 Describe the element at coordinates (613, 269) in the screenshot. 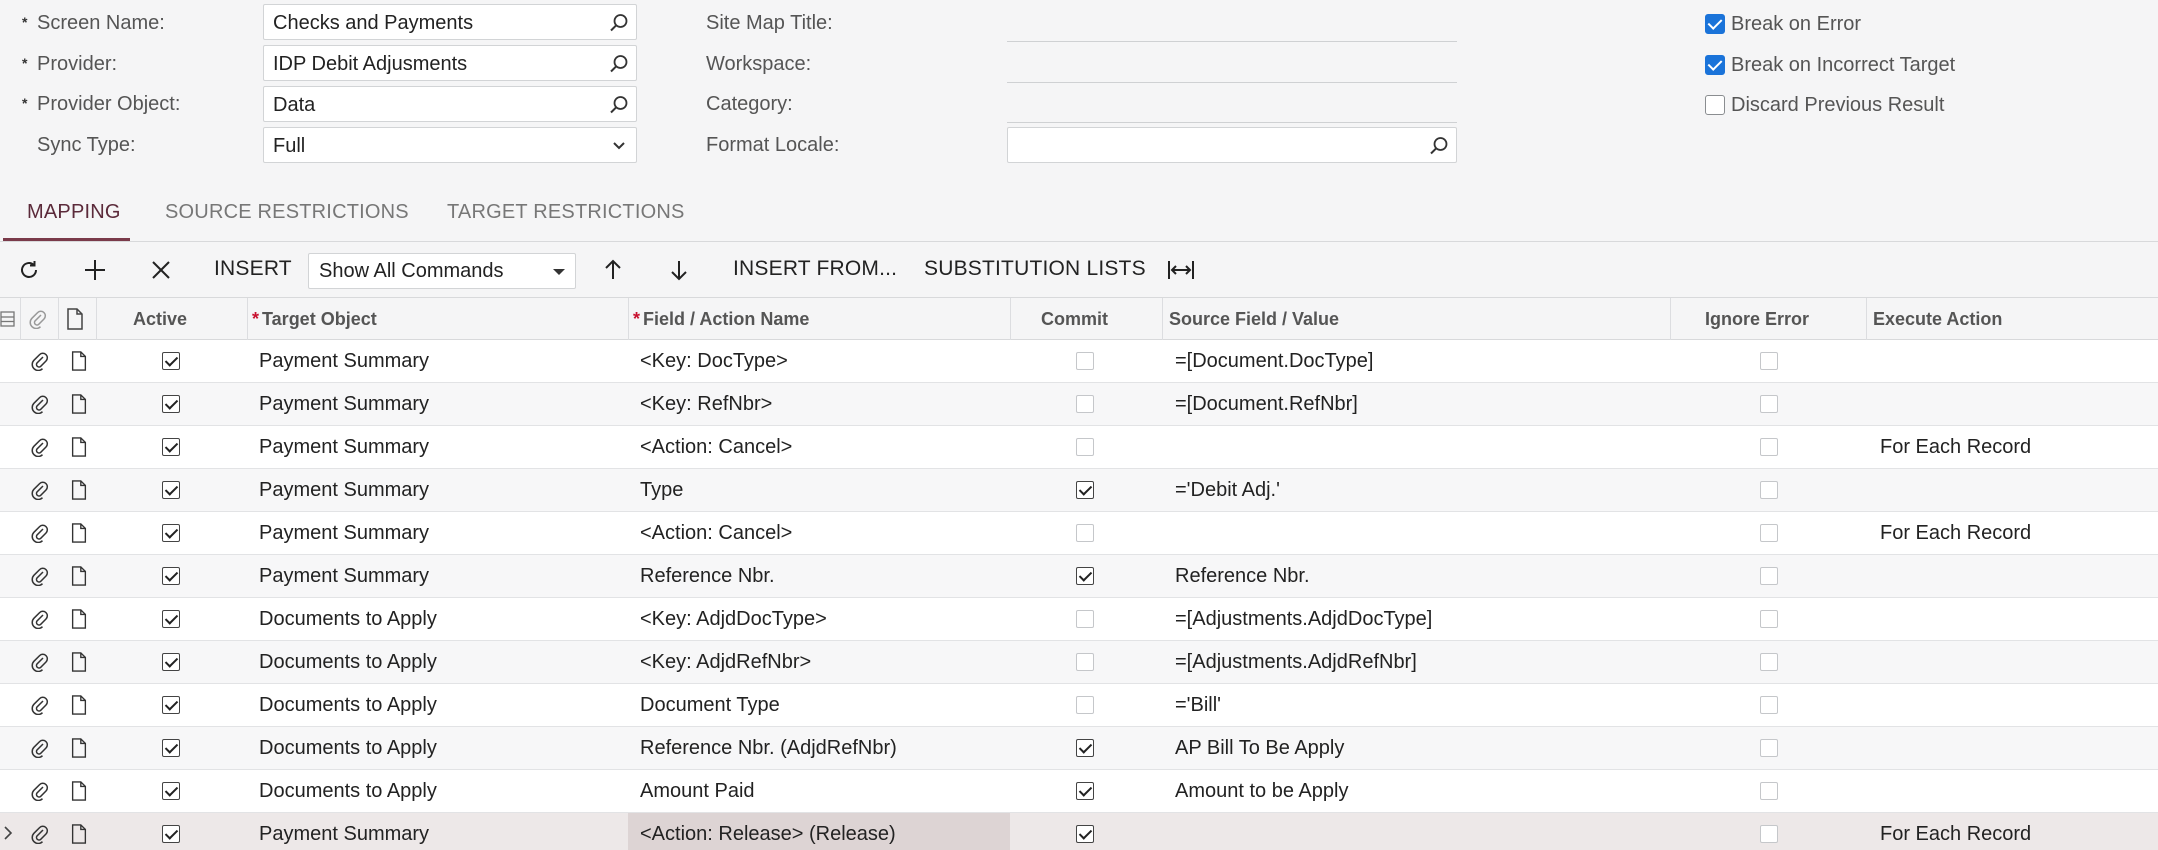

I see `move-up-button` at that location.